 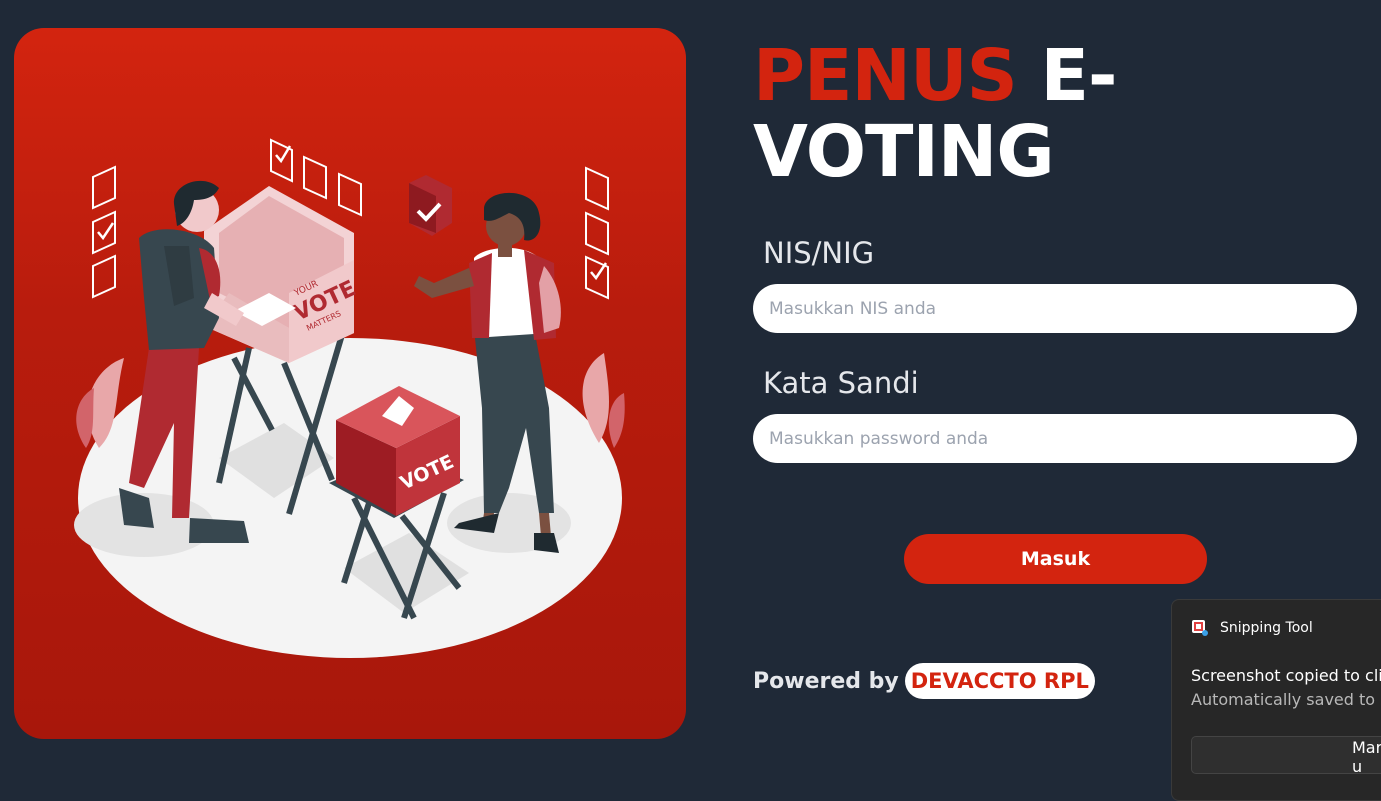 What do you see at coordinates (819, 253) in the screenshot?
I see `nis-label: NIS/NIG` at bounding box center [819, 253].